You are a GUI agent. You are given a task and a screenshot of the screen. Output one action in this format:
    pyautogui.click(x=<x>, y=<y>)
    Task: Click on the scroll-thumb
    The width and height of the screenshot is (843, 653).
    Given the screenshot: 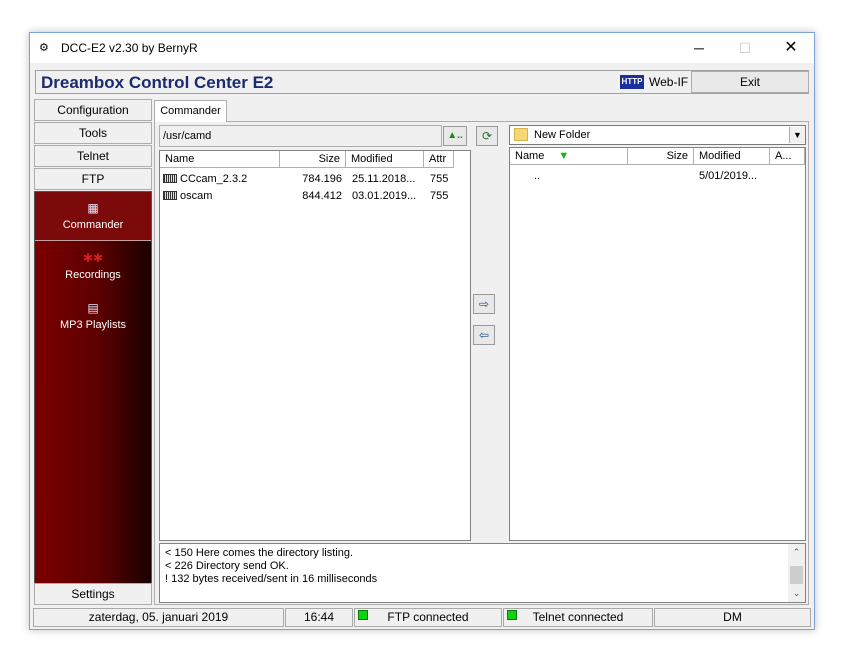 What is the action you would take?
    pyautogui.click(x=796, y=575)
    